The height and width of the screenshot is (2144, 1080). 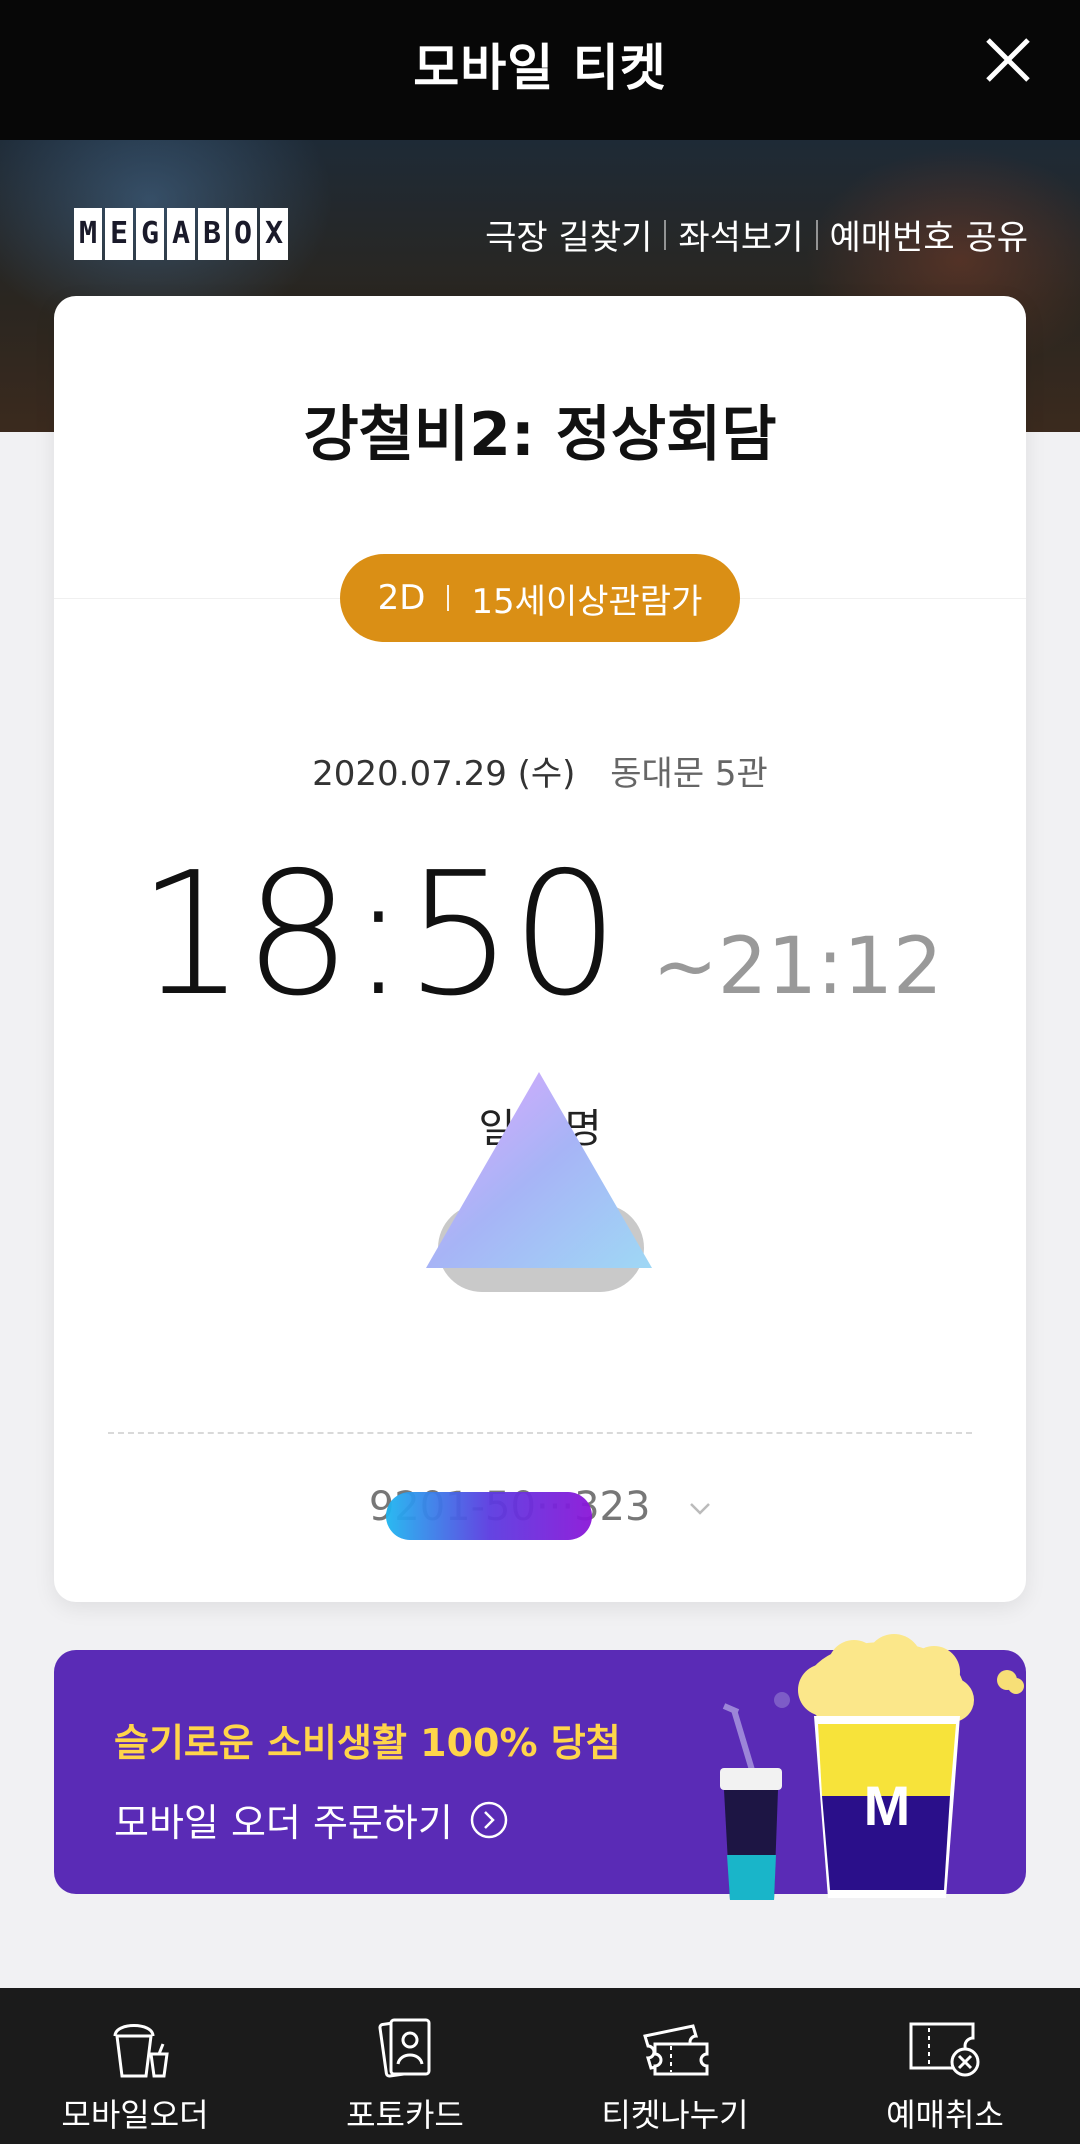 What do you see at coordinates (150, 234) in the screenshot?
I see `logo-letter: G` at bounding box center [150, 234].